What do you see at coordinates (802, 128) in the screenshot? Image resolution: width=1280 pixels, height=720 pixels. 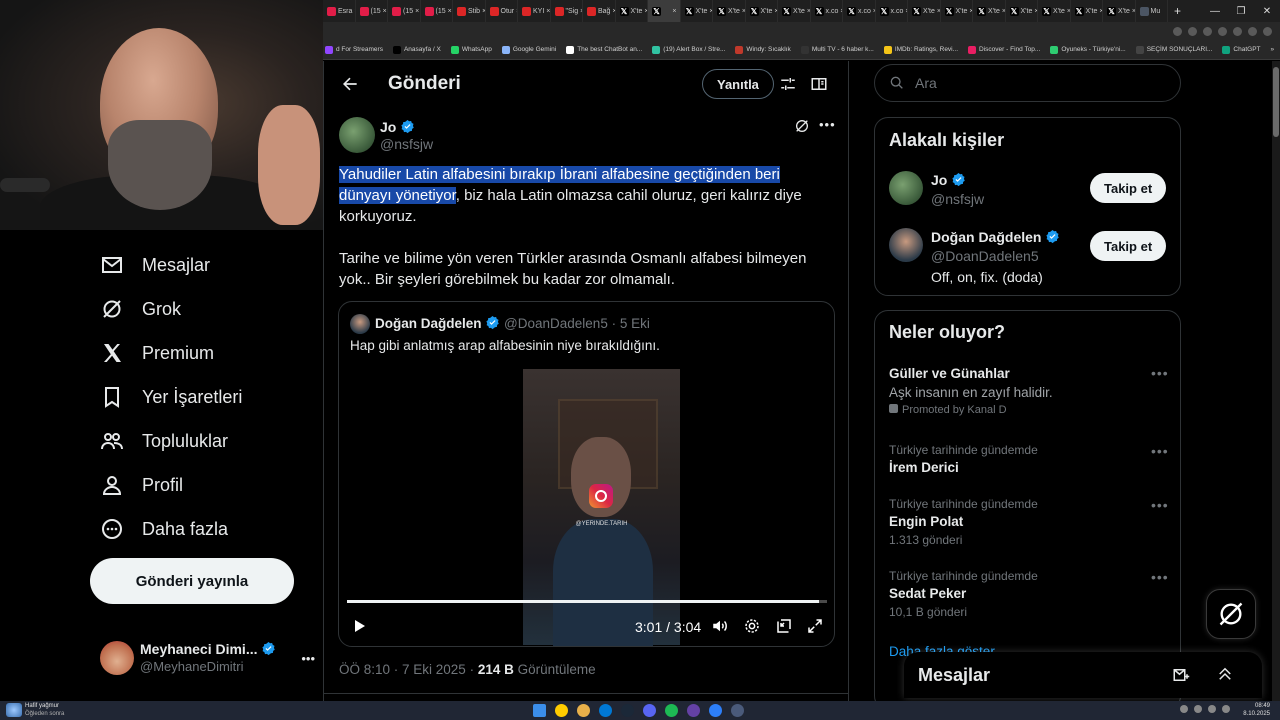 I see `grok-explain-icon` at bounding box center [802, 128].